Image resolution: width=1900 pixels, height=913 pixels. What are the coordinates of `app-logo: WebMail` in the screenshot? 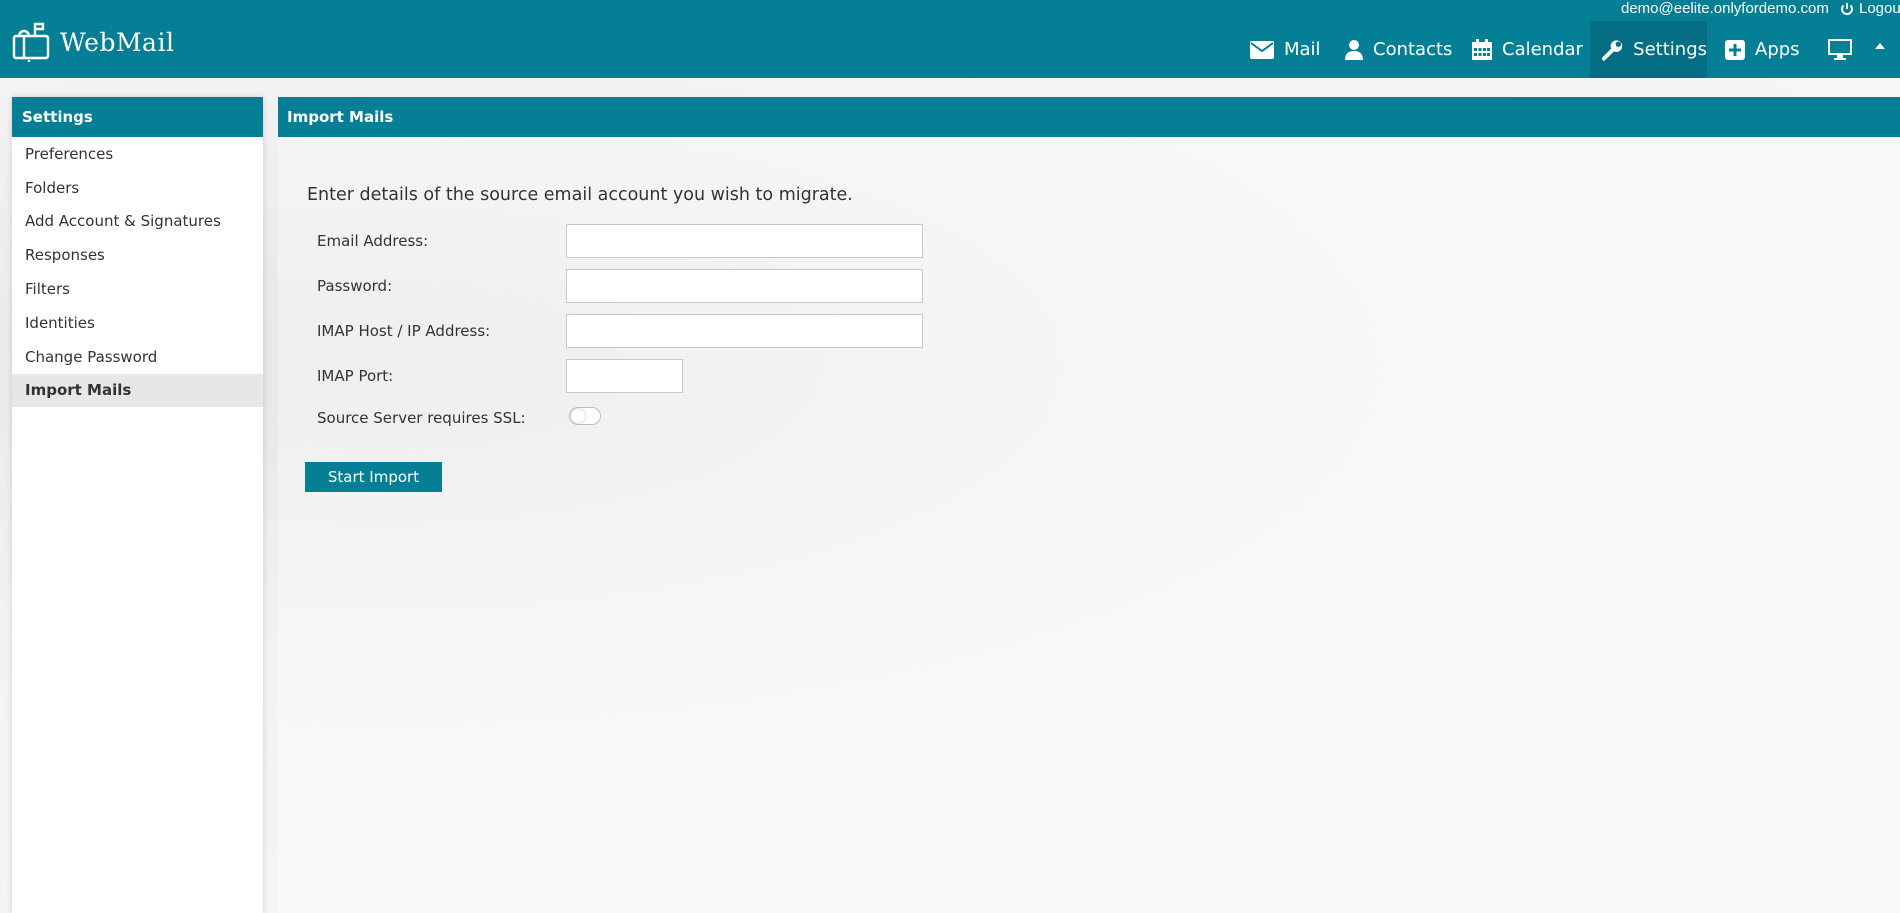 It's located at (93, 42).